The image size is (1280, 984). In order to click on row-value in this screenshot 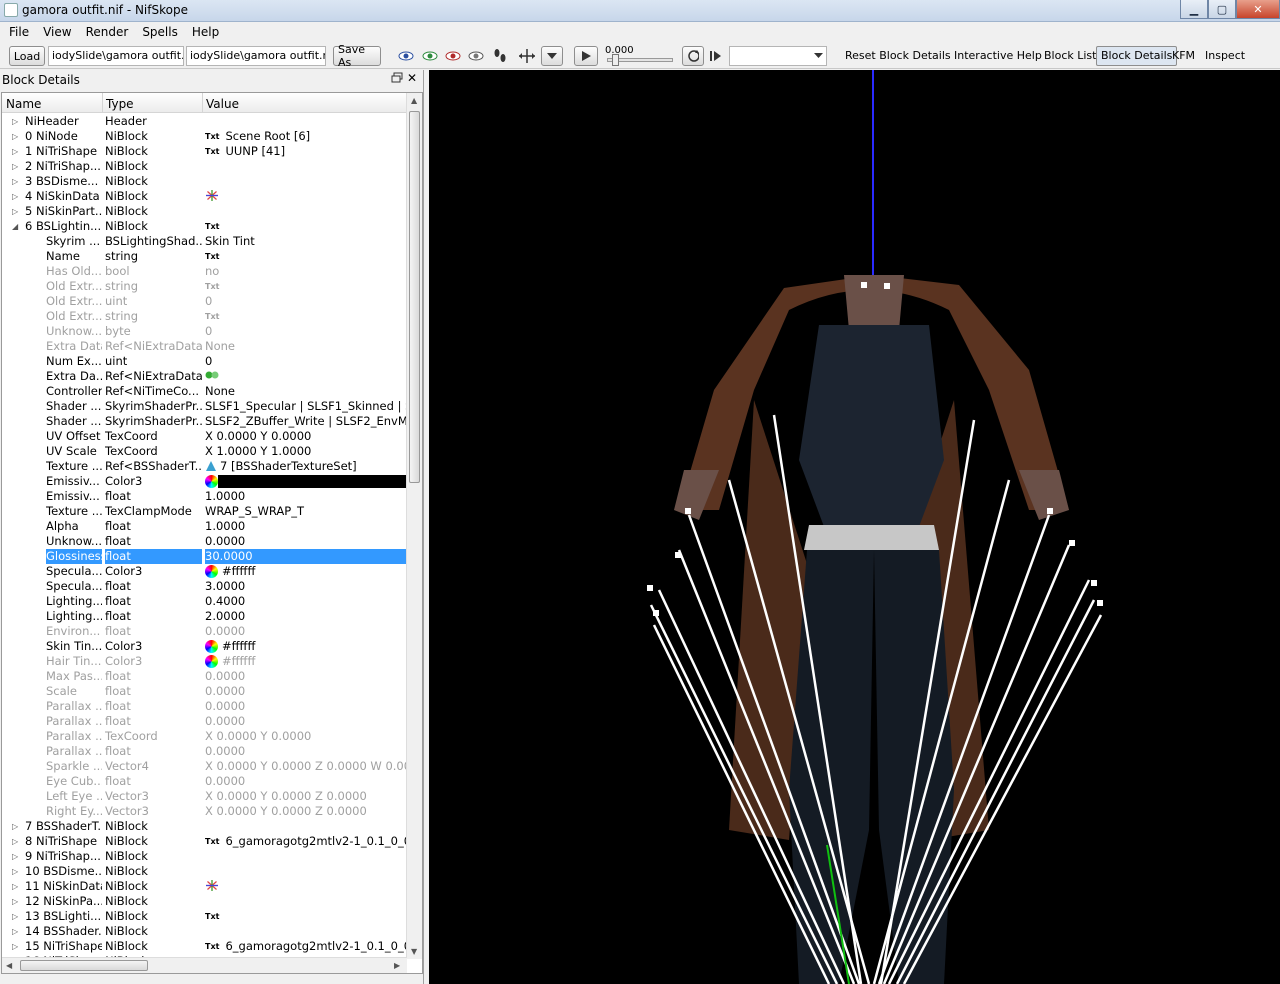, I will do `click(306, 377)`.